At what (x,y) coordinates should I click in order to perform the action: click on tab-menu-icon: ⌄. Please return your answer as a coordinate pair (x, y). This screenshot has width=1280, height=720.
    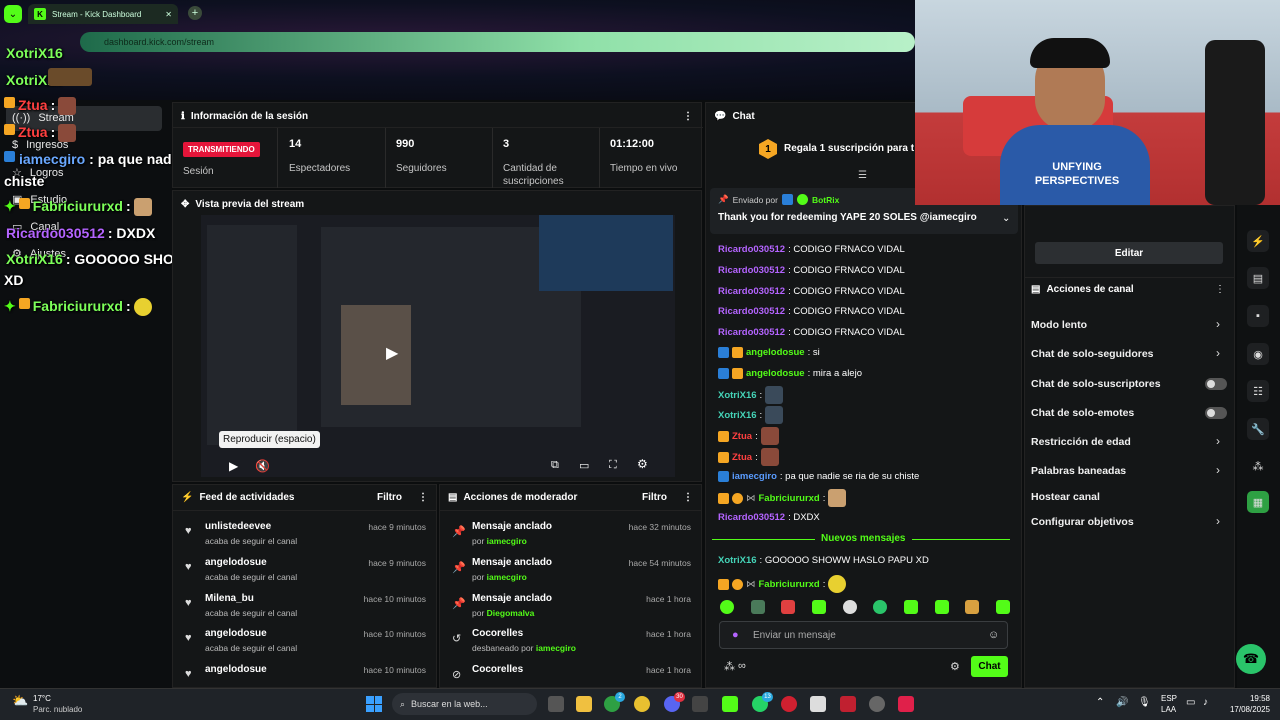
    Looking at the image, I should click on (13, 14).